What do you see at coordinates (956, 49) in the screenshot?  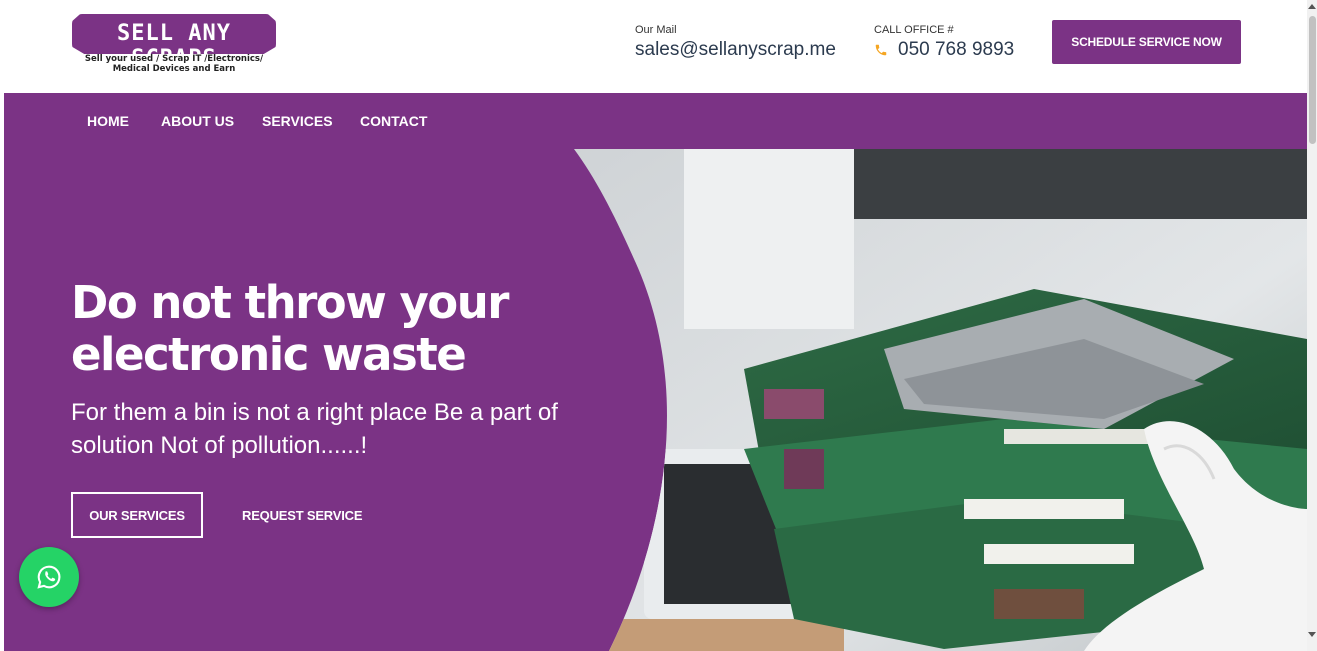 I see `call-value: 050 768 9893` at bounding box center [956, 49].